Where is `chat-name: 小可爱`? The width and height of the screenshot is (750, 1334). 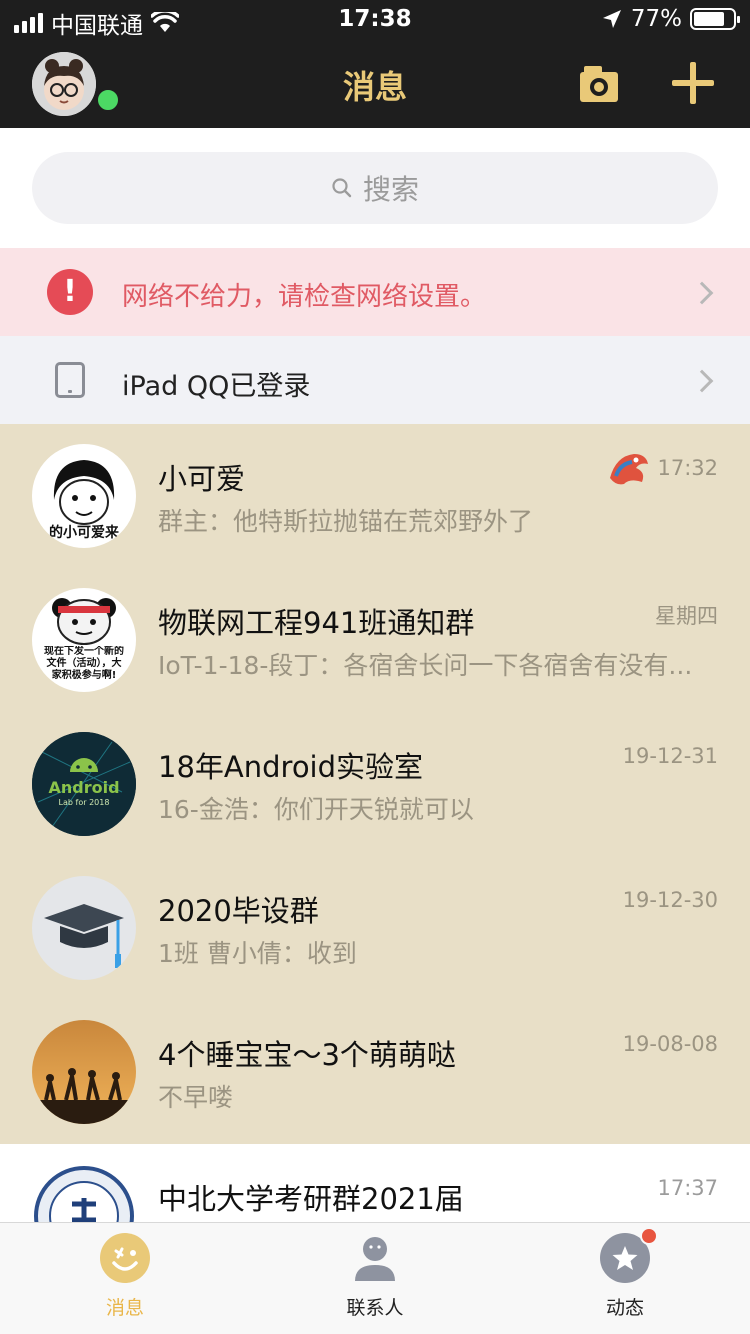 chat-name: 小可爱 is located at coordinates (202, 479).